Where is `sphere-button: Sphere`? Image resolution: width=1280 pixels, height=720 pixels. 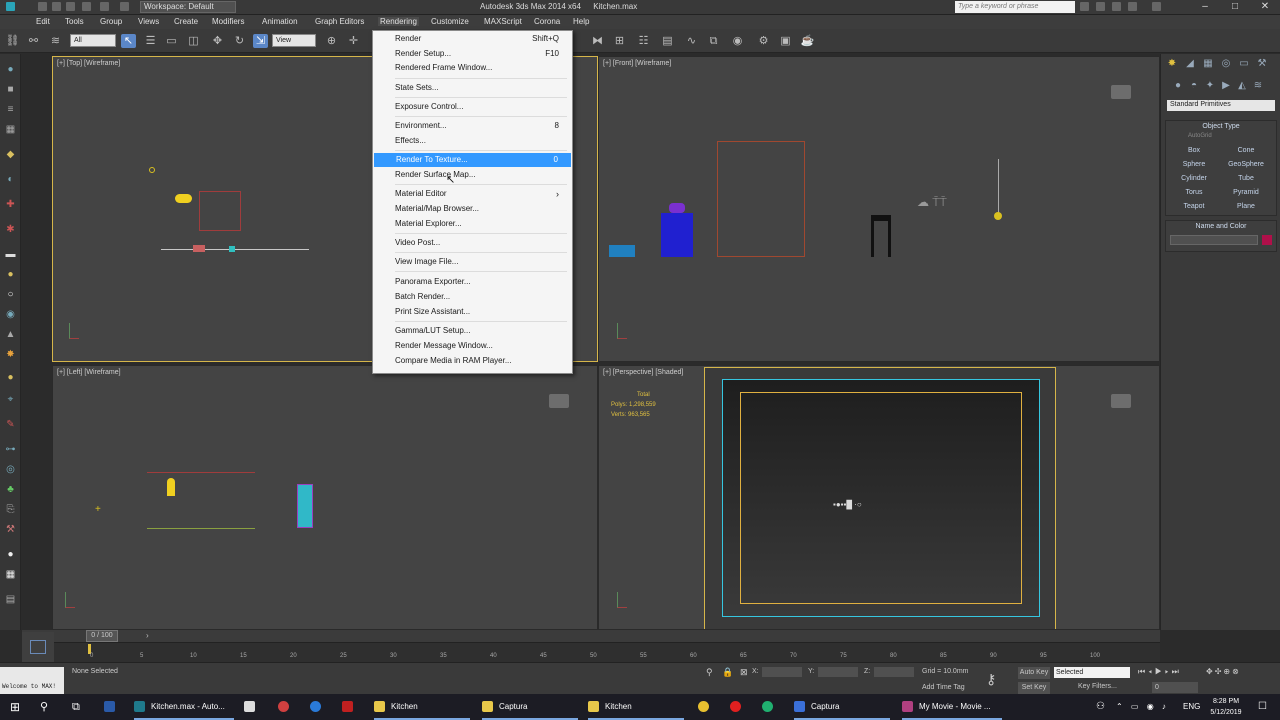 sphere-button: Sphere is located at coordinates (1194, 164).